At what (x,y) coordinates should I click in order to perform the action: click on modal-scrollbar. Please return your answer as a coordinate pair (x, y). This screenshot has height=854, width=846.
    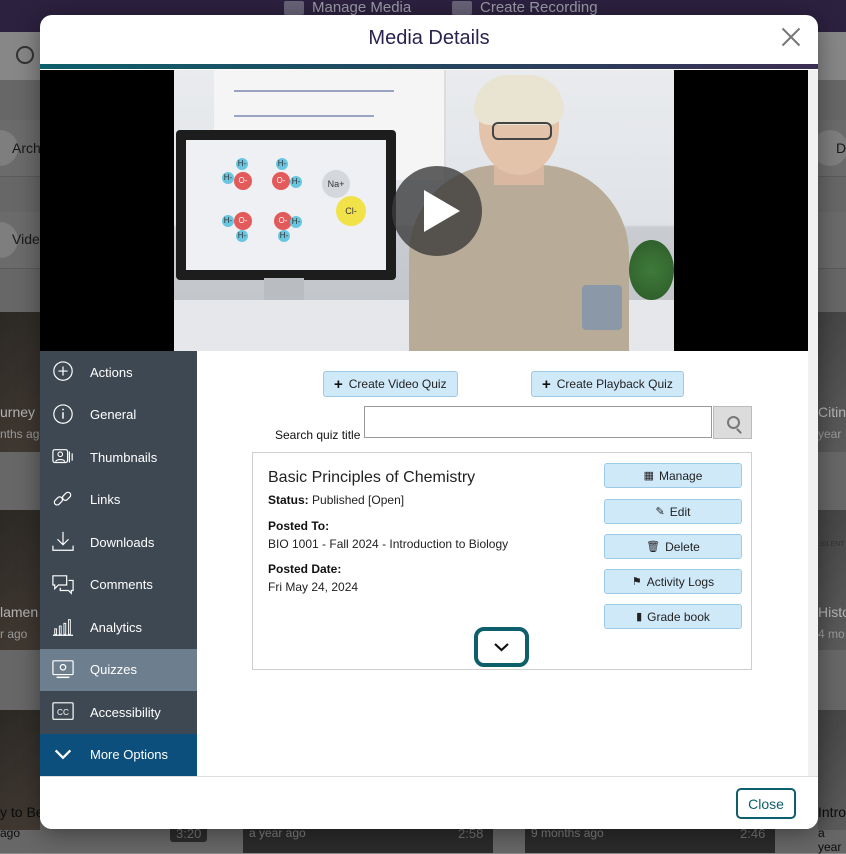
    Looking at the image, I should click on (813, 423).